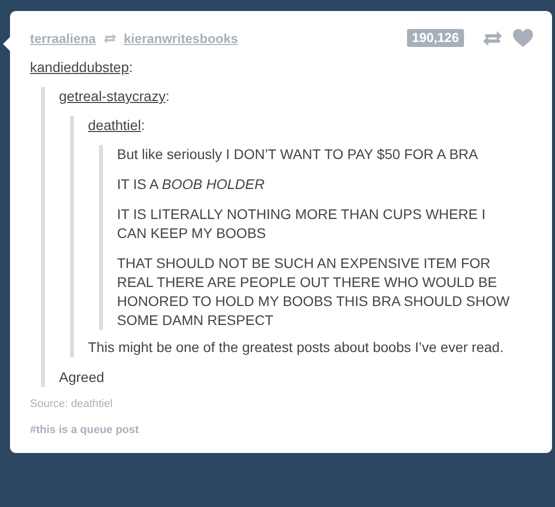 The image size is (555, 507). I want to click on post-text: THAT SHOULD NOT BE SUCH AN EXPENSIVE ITEM FOR REAL THERE ARE PEOPLE OUT THERE WHO WOULD BE HONORED TO HOLD MY BOOBS THIS BRA SHOULD SHOW SOME DAMN RESPECT, so click(314, 292).